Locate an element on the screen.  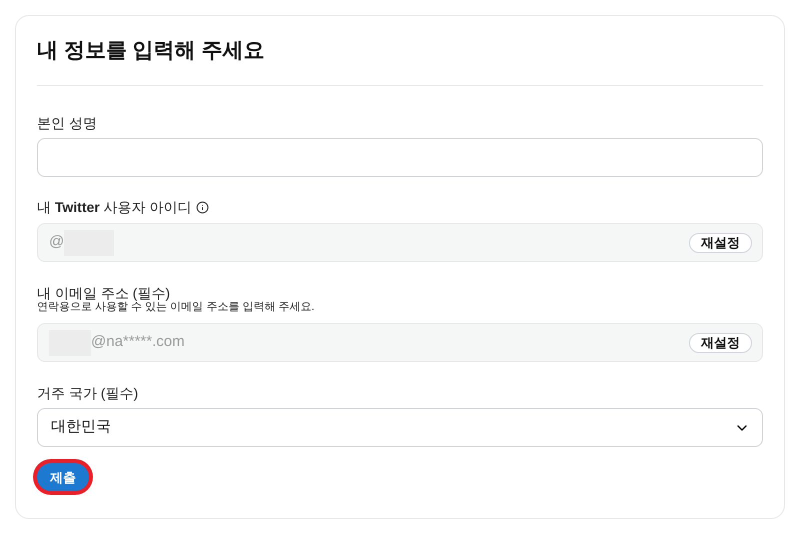
email-value: @na*****.com is located at coordinates (138, 342).